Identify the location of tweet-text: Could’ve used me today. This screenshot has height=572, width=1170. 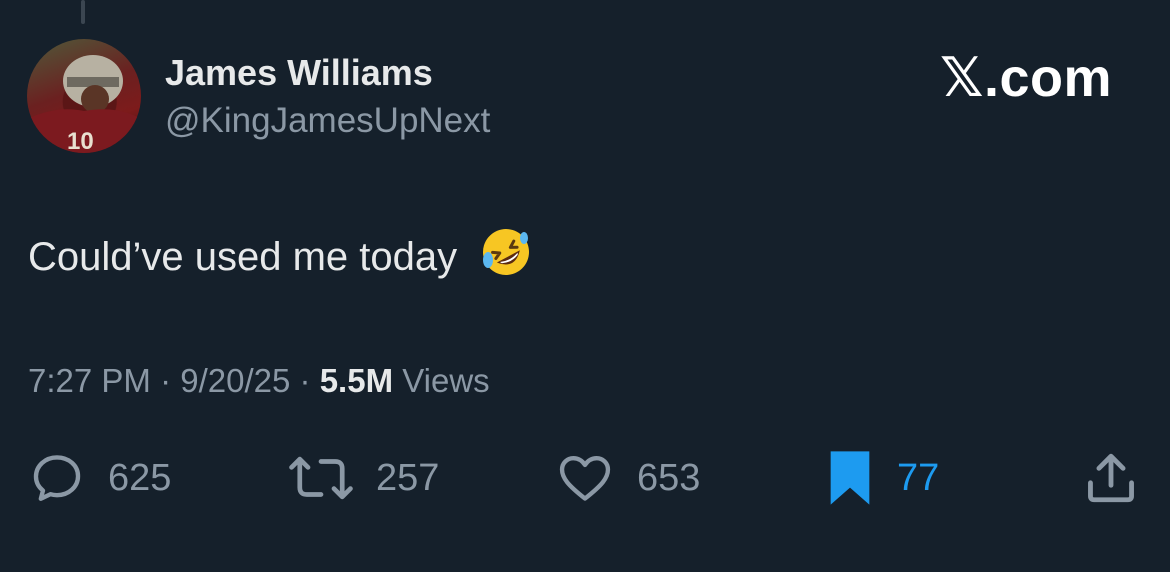
(280, 253).